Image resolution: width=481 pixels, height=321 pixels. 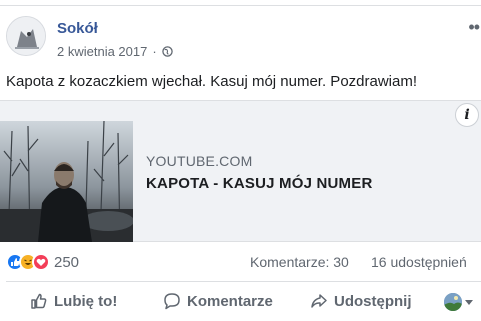 I want to click on reactions-summary: 250, so click(x=42, y=262).